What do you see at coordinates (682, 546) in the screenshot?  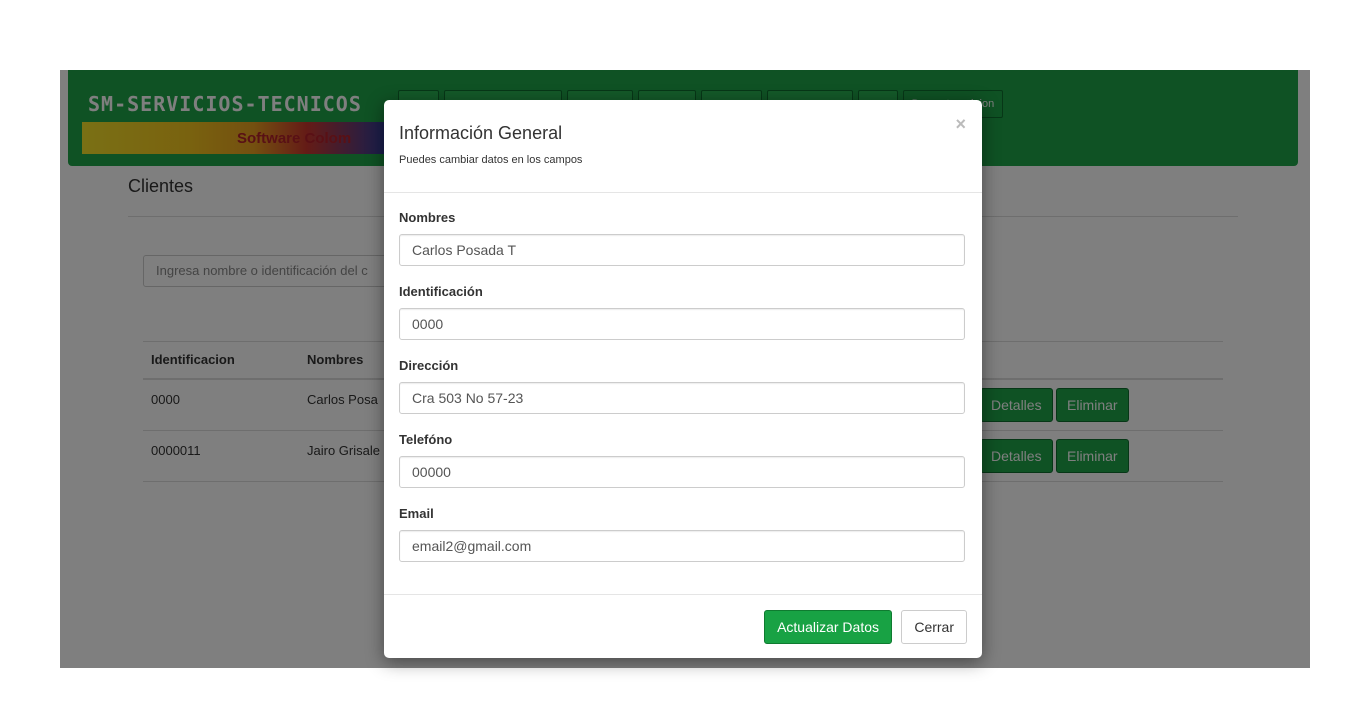 I see `email-field` at bounding box center [682, 546].